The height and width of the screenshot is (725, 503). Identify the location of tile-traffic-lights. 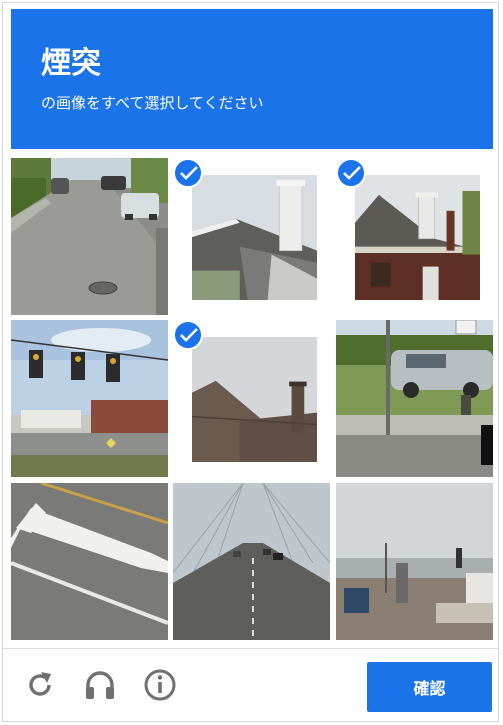
(89, 398).